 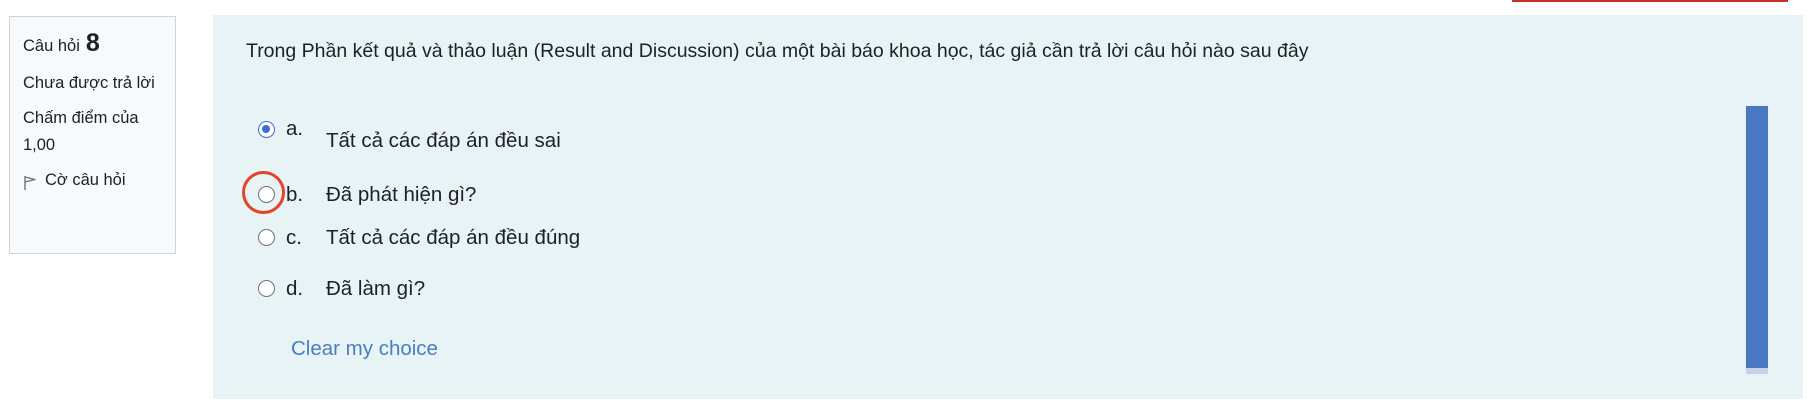 I want to click on grade-label: Chấm điểm của, so click(x=81, y=118).